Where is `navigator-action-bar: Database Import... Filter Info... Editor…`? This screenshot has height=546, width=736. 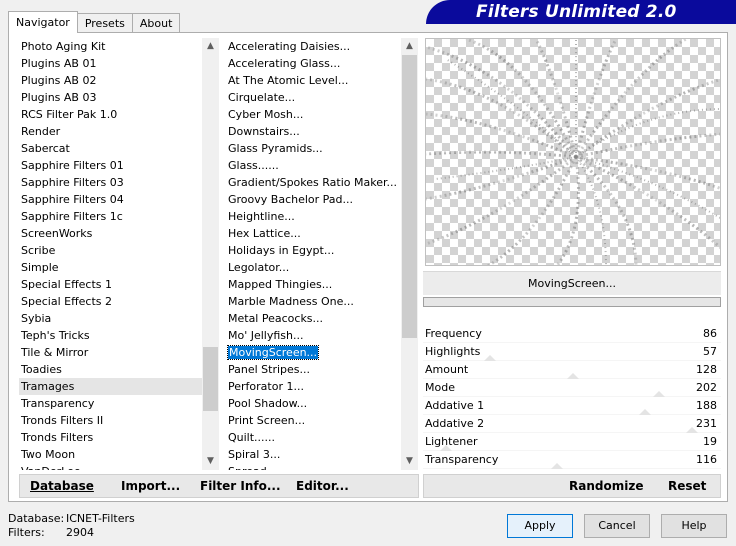 navigator-action-bar: Database Import... Filter Info... Editor… is located at coordinates (219, 486).